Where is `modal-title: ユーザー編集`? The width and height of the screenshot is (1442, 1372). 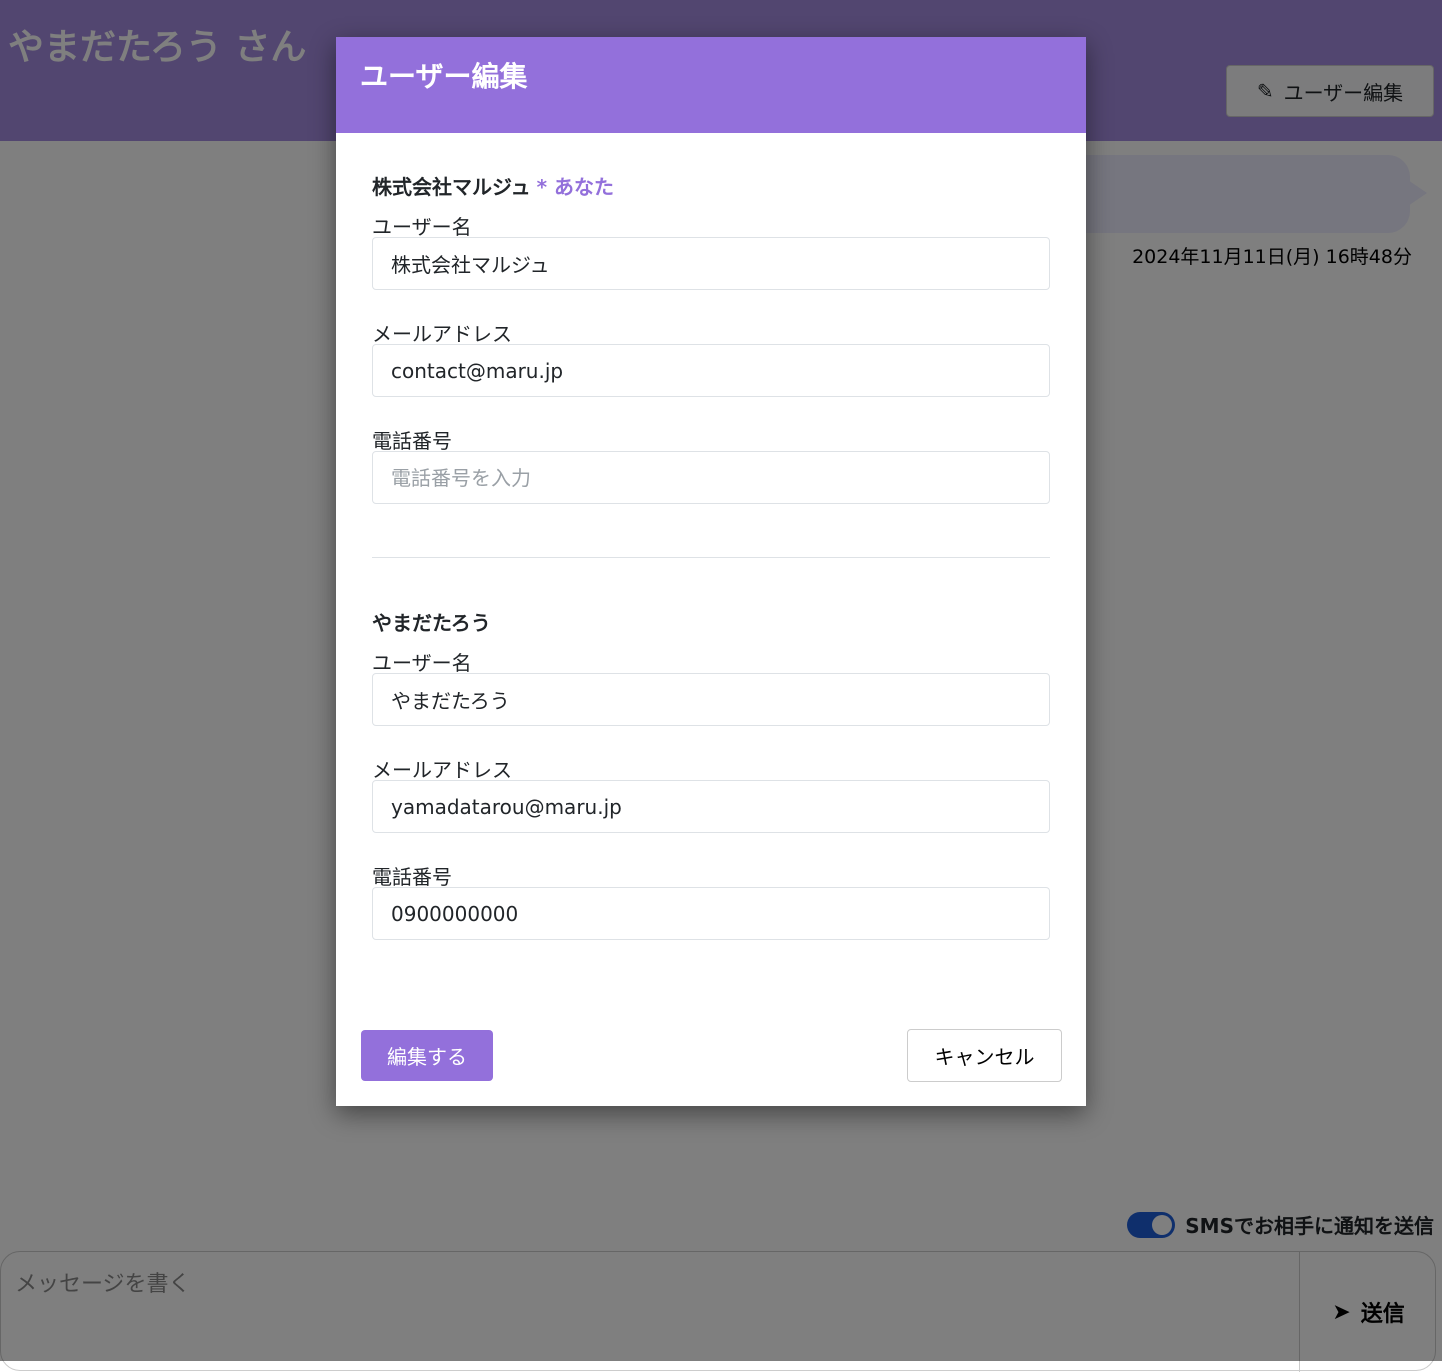
modal-title: ユーザー編集 is located at coordinates (711, 85).